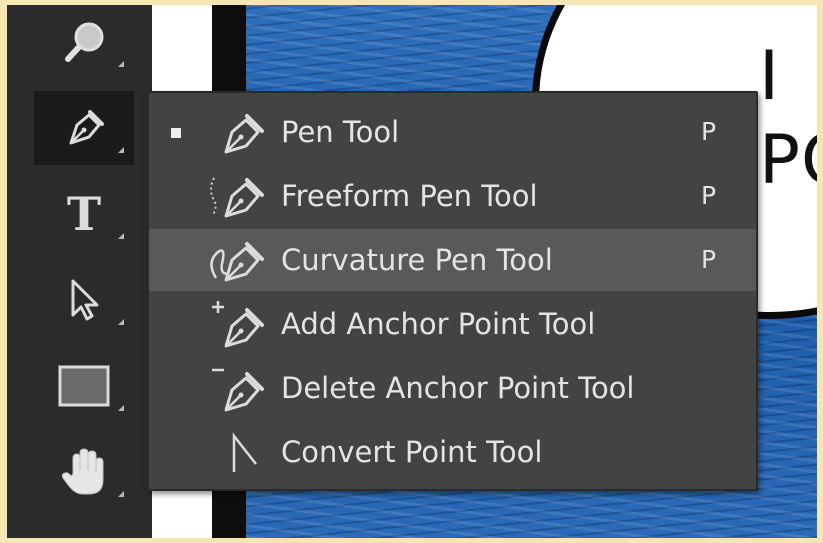  I want to click on pen-icon, so click(84, 128).